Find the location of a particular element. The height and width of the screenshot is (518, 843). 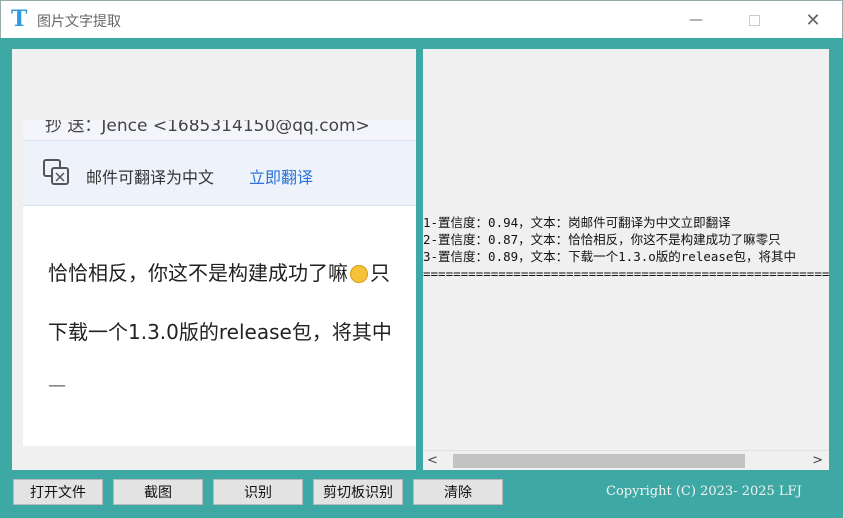

screenshot-button: 截图 is located at coordinates (158, 492).